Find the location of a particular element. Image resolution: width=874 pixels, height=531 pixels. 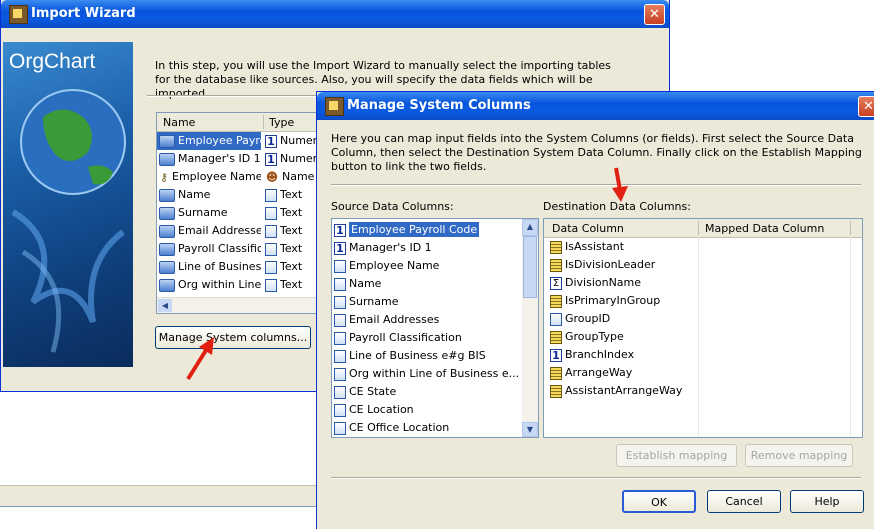

destination-list-item: IsPrimaryInGroup is located at coordinates (699, 301).